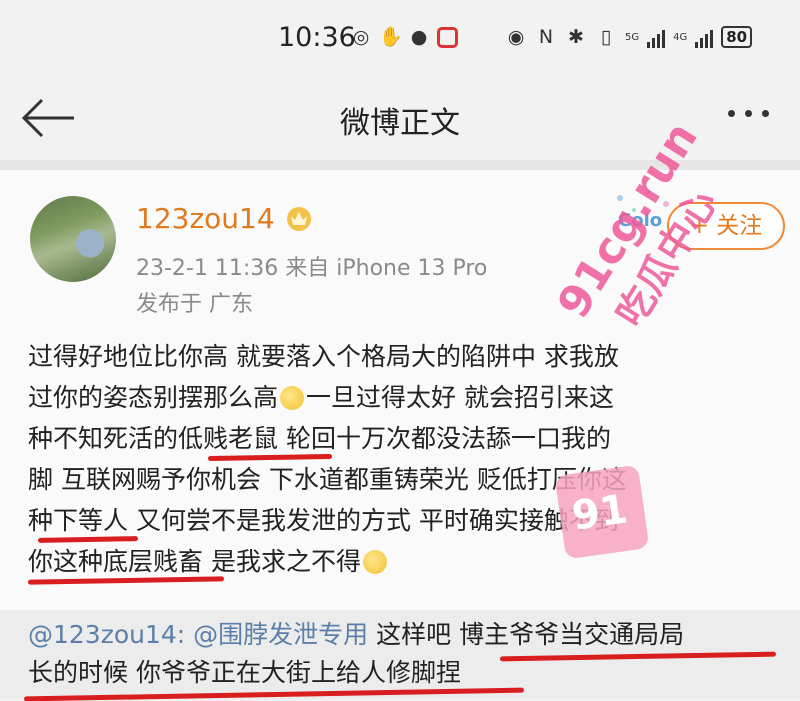  I want to click on avatar, so click(73, 239).